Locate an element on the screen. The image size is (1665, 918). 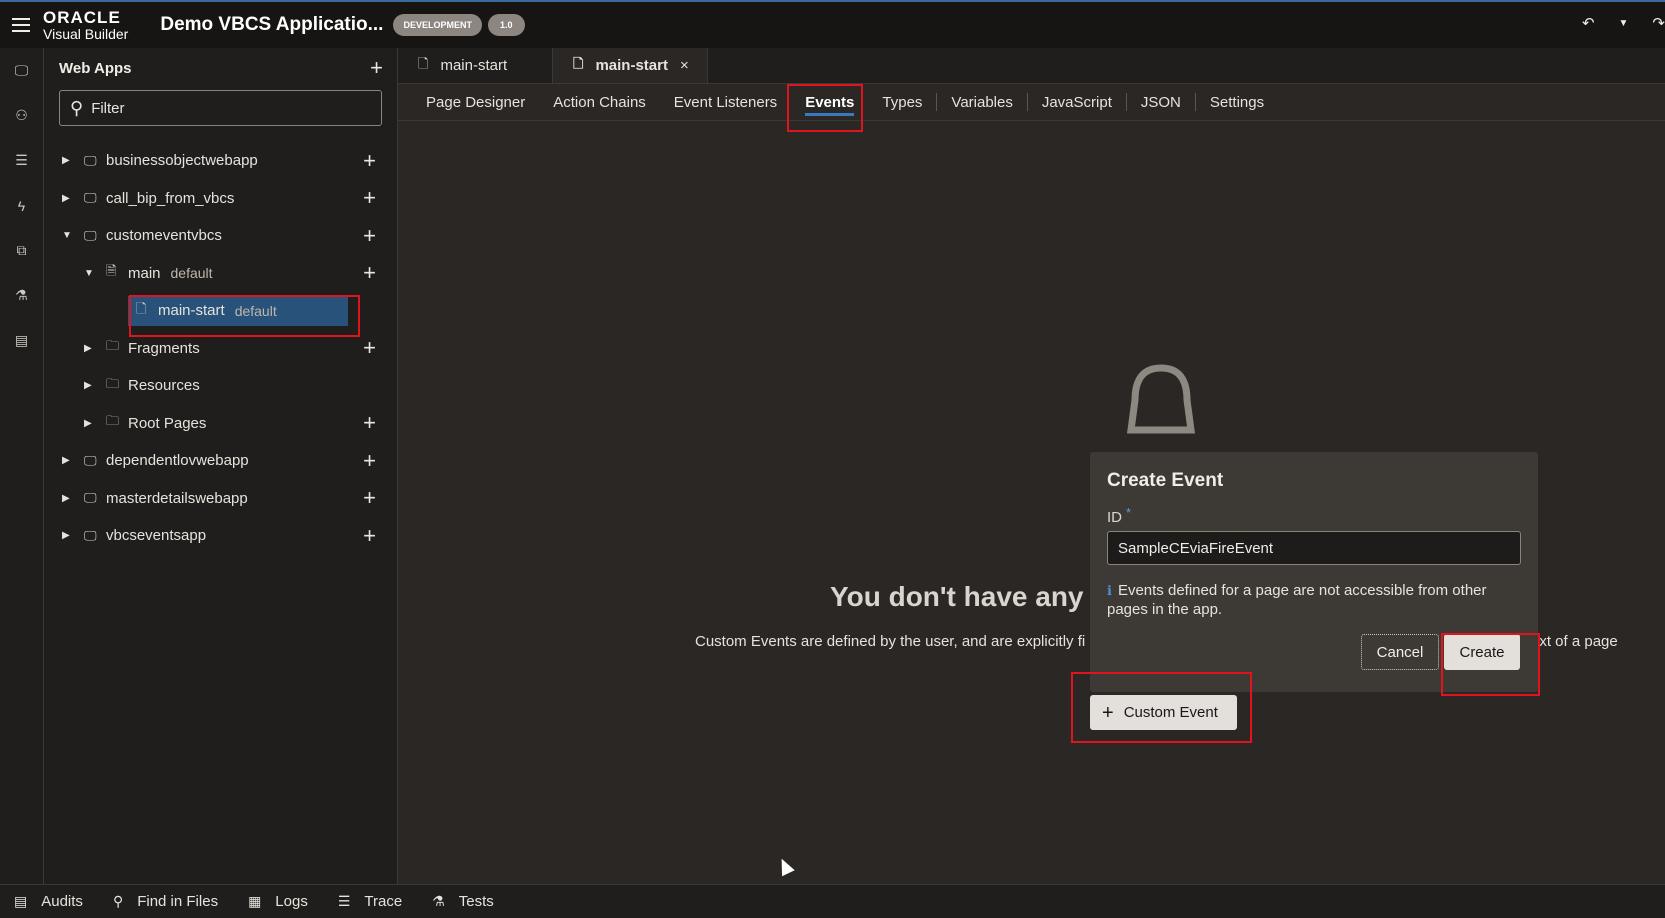
version-badge: 1.0 is located at coordinates (506, 25).